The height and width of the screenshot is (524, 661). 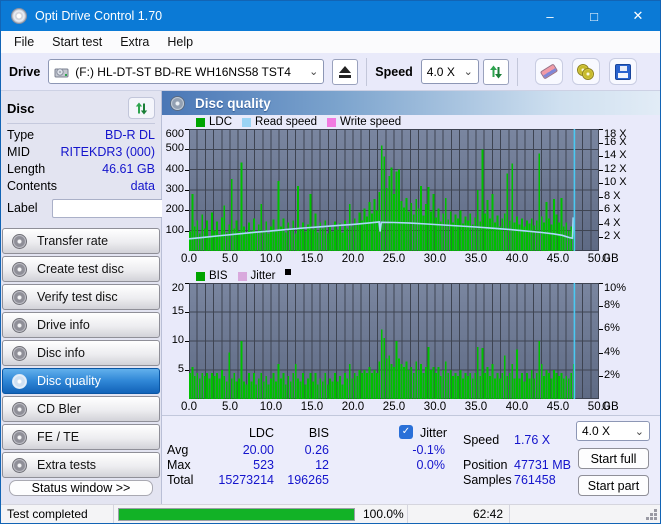 I want to click on x-axis-label: 15.0, so click(x=312, y=259).